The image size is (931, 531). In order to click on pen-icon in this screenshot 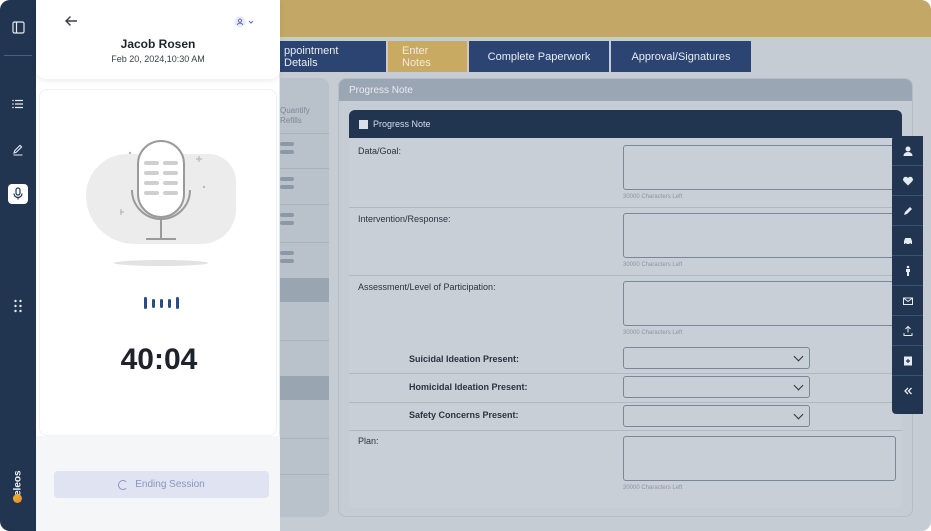, I will do `click(907, 211)`.